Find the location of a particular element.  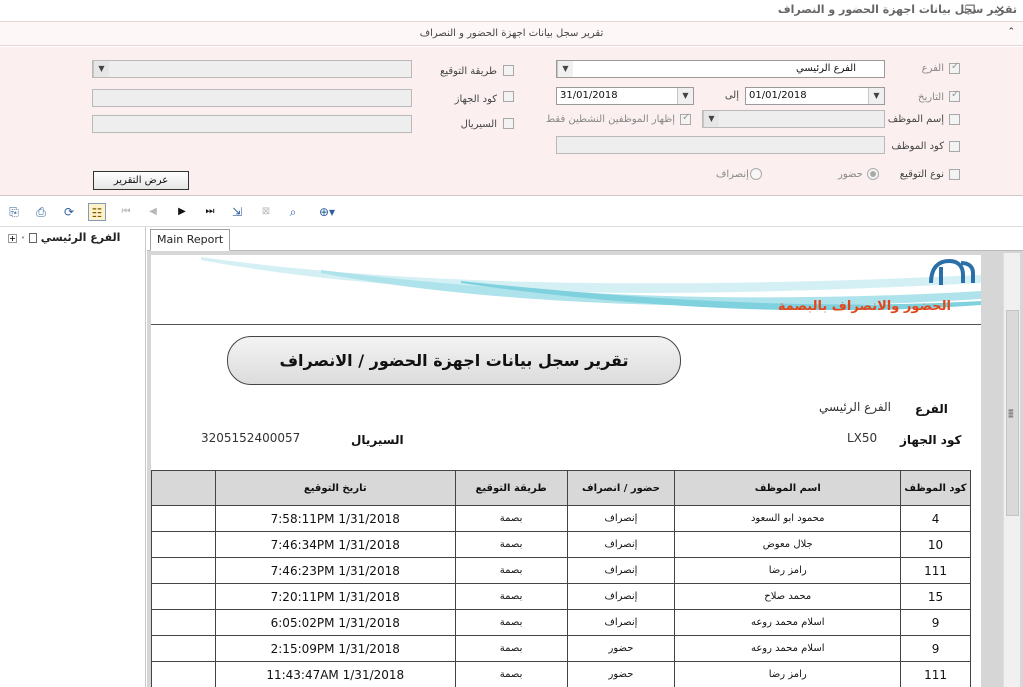

device-code-info-value: LX50 is located at coordinates (862, 438).